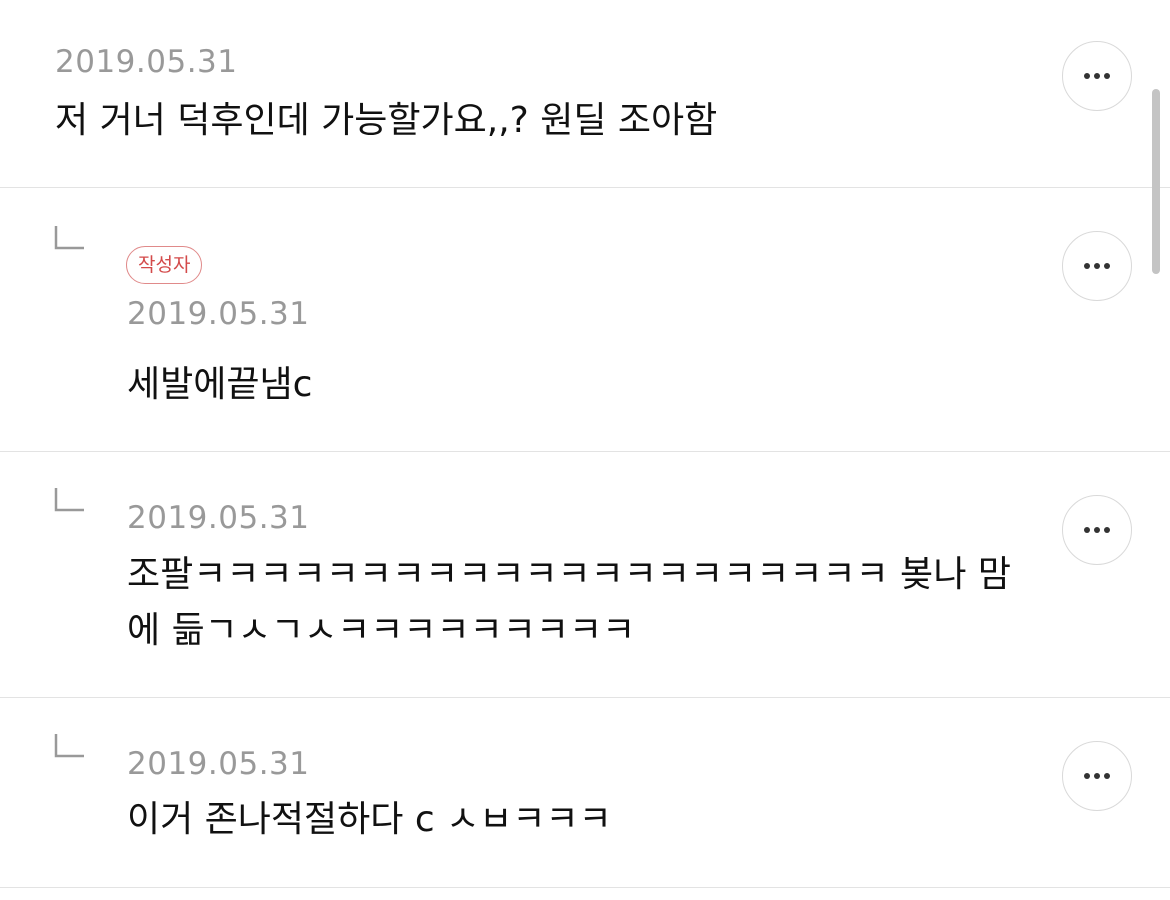 Image resolution: width=1170 pixels, height=900 pixels. Describe the element at coordinates (585, 887) in the screenshot. I see `divider` at that location.